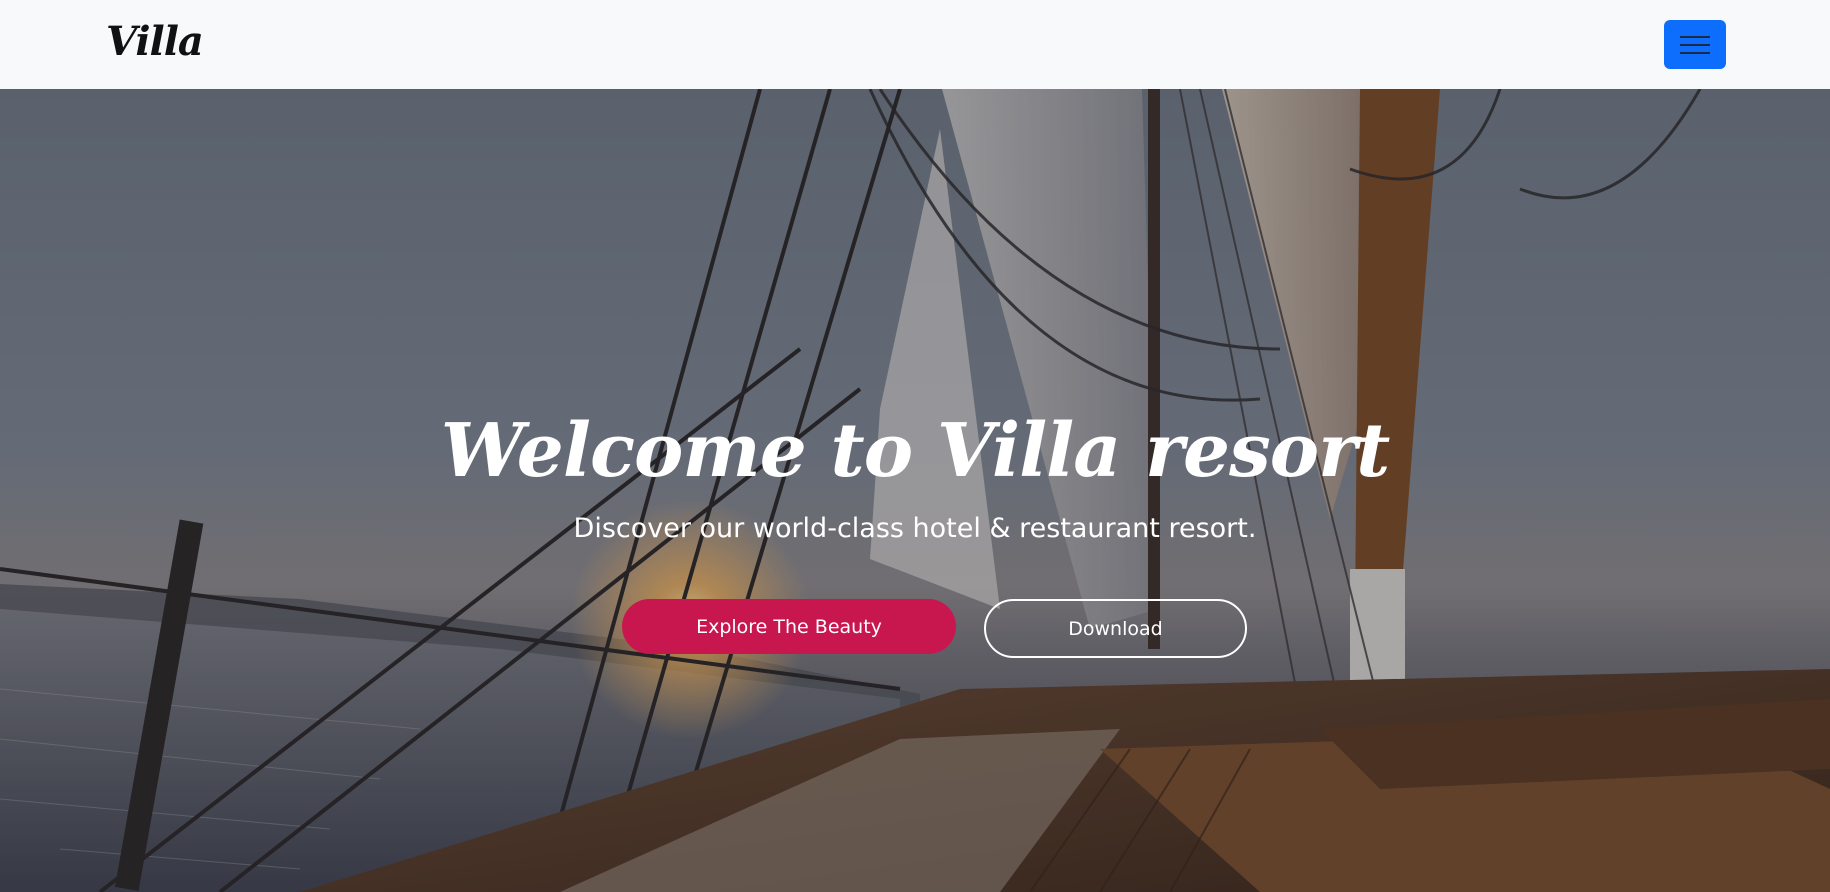 This screenshot has height=892, width=1830. Describe the element at coordinates (1115, 628) in the screenshot. I see `download-button: Download` at that location.